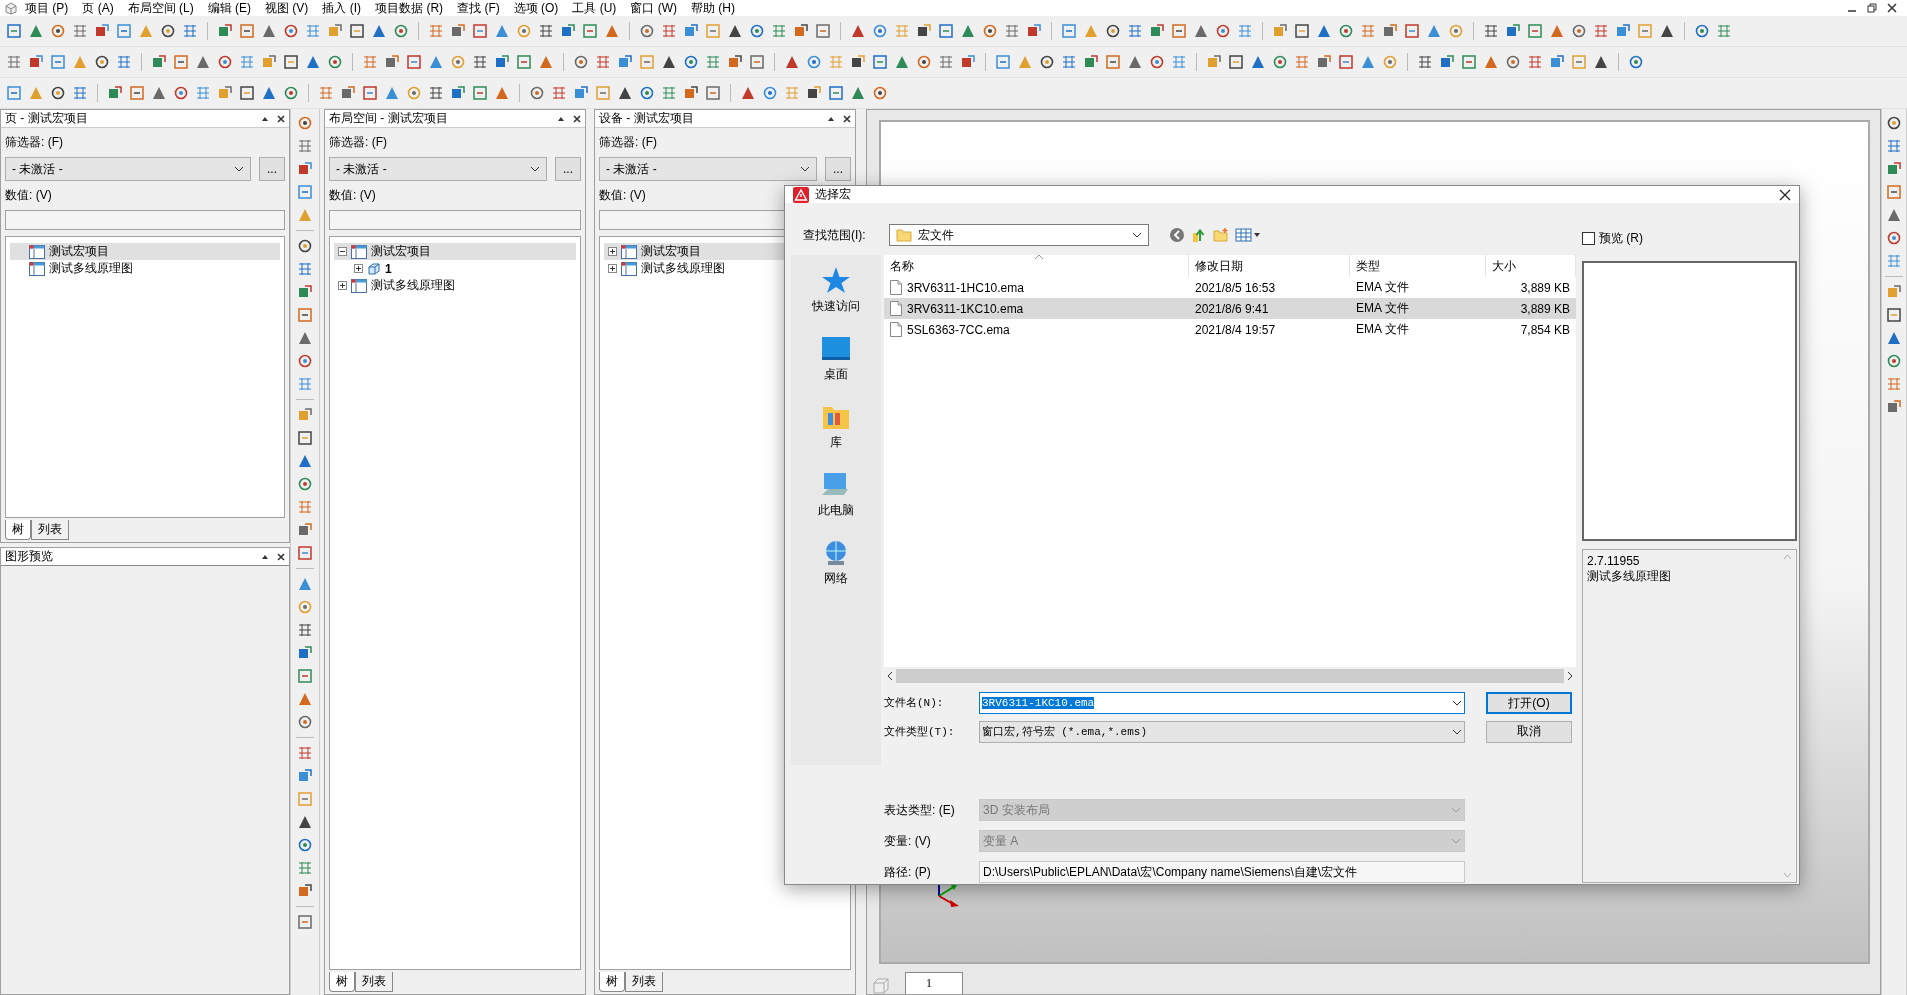 This screenshot has width=1907, height=995. I want to click on menu-item: 项目 (P), so click(47, 8).